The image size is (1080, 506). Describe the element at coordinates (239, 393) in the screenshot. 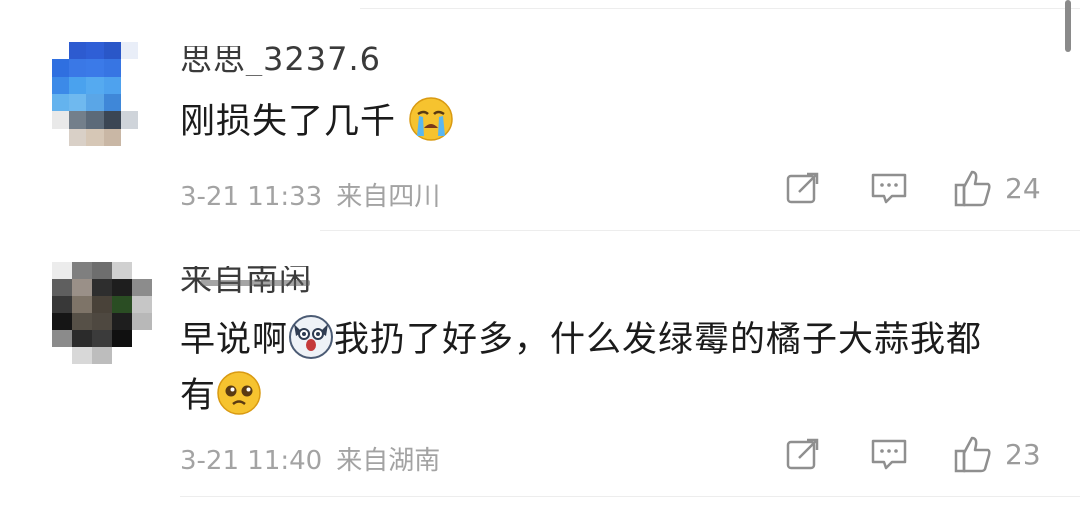

I see `pleading-face-emoji` at that location.